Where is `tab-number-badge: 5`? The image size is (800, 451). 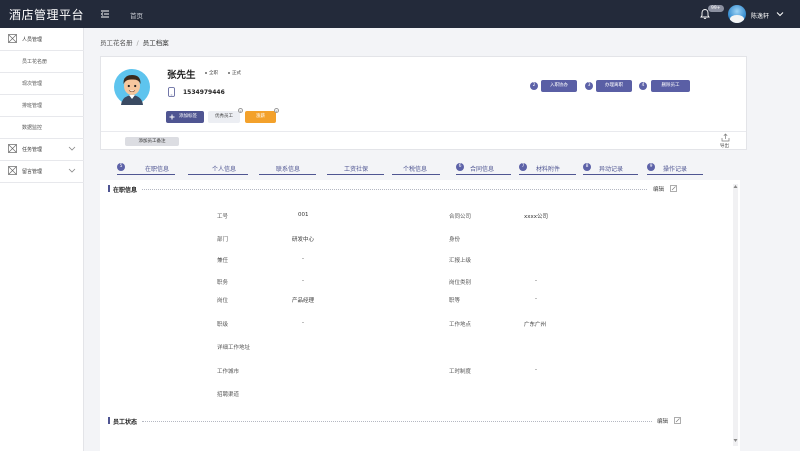 tab-number-badge: 5 is located at coordinates (121, 167).